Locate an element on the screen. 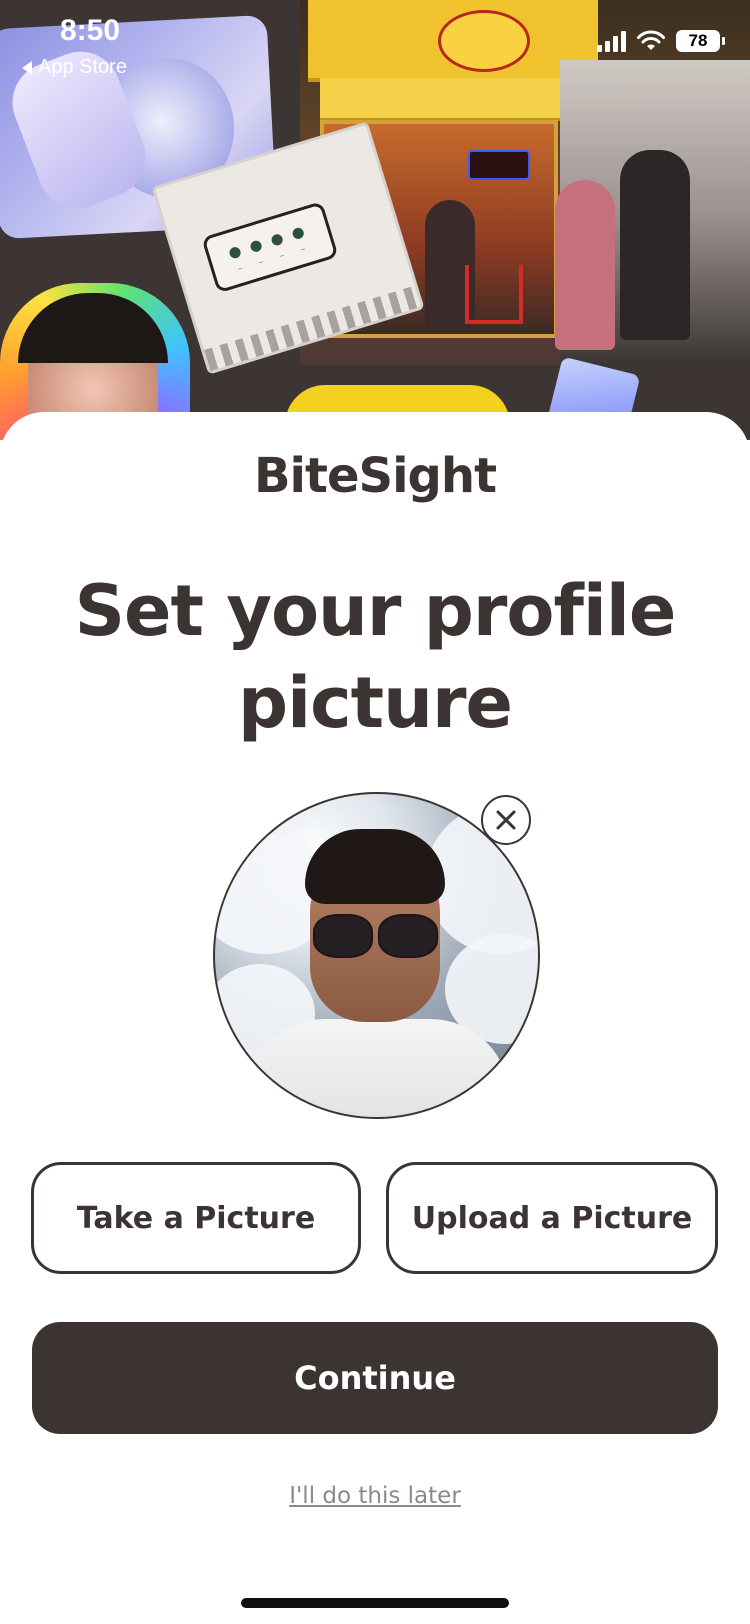  close-icon is located at coordinates (506, 820).